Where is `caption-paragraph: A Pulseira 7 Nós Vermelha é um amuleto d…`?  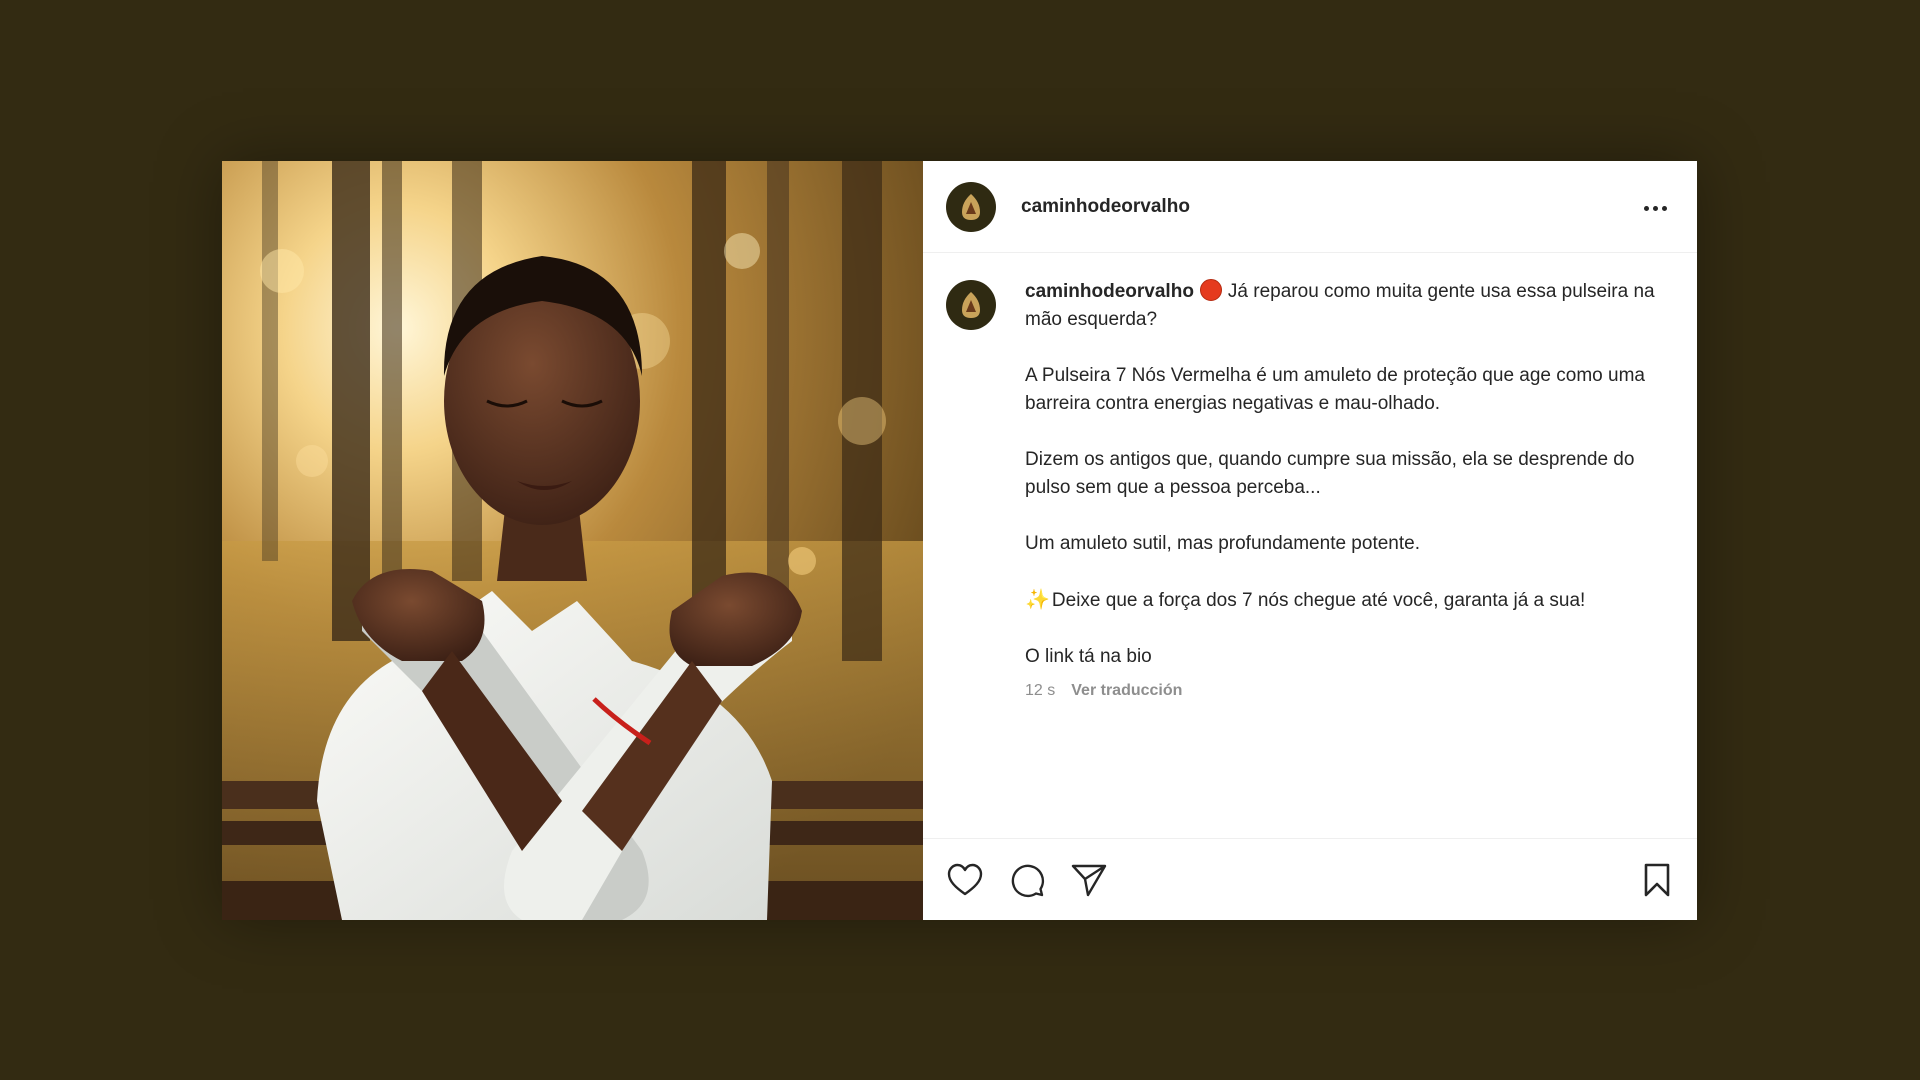 caption-paragraph: A Pulseira 7 Nós Vermelha é um amuleto d… is located at coordinates (1335, 389).